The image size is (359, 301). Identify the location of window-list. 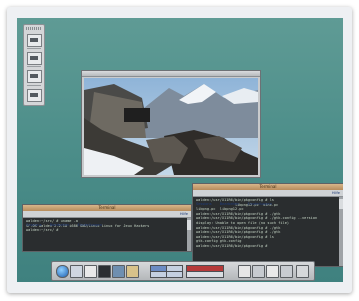
(205, 271).